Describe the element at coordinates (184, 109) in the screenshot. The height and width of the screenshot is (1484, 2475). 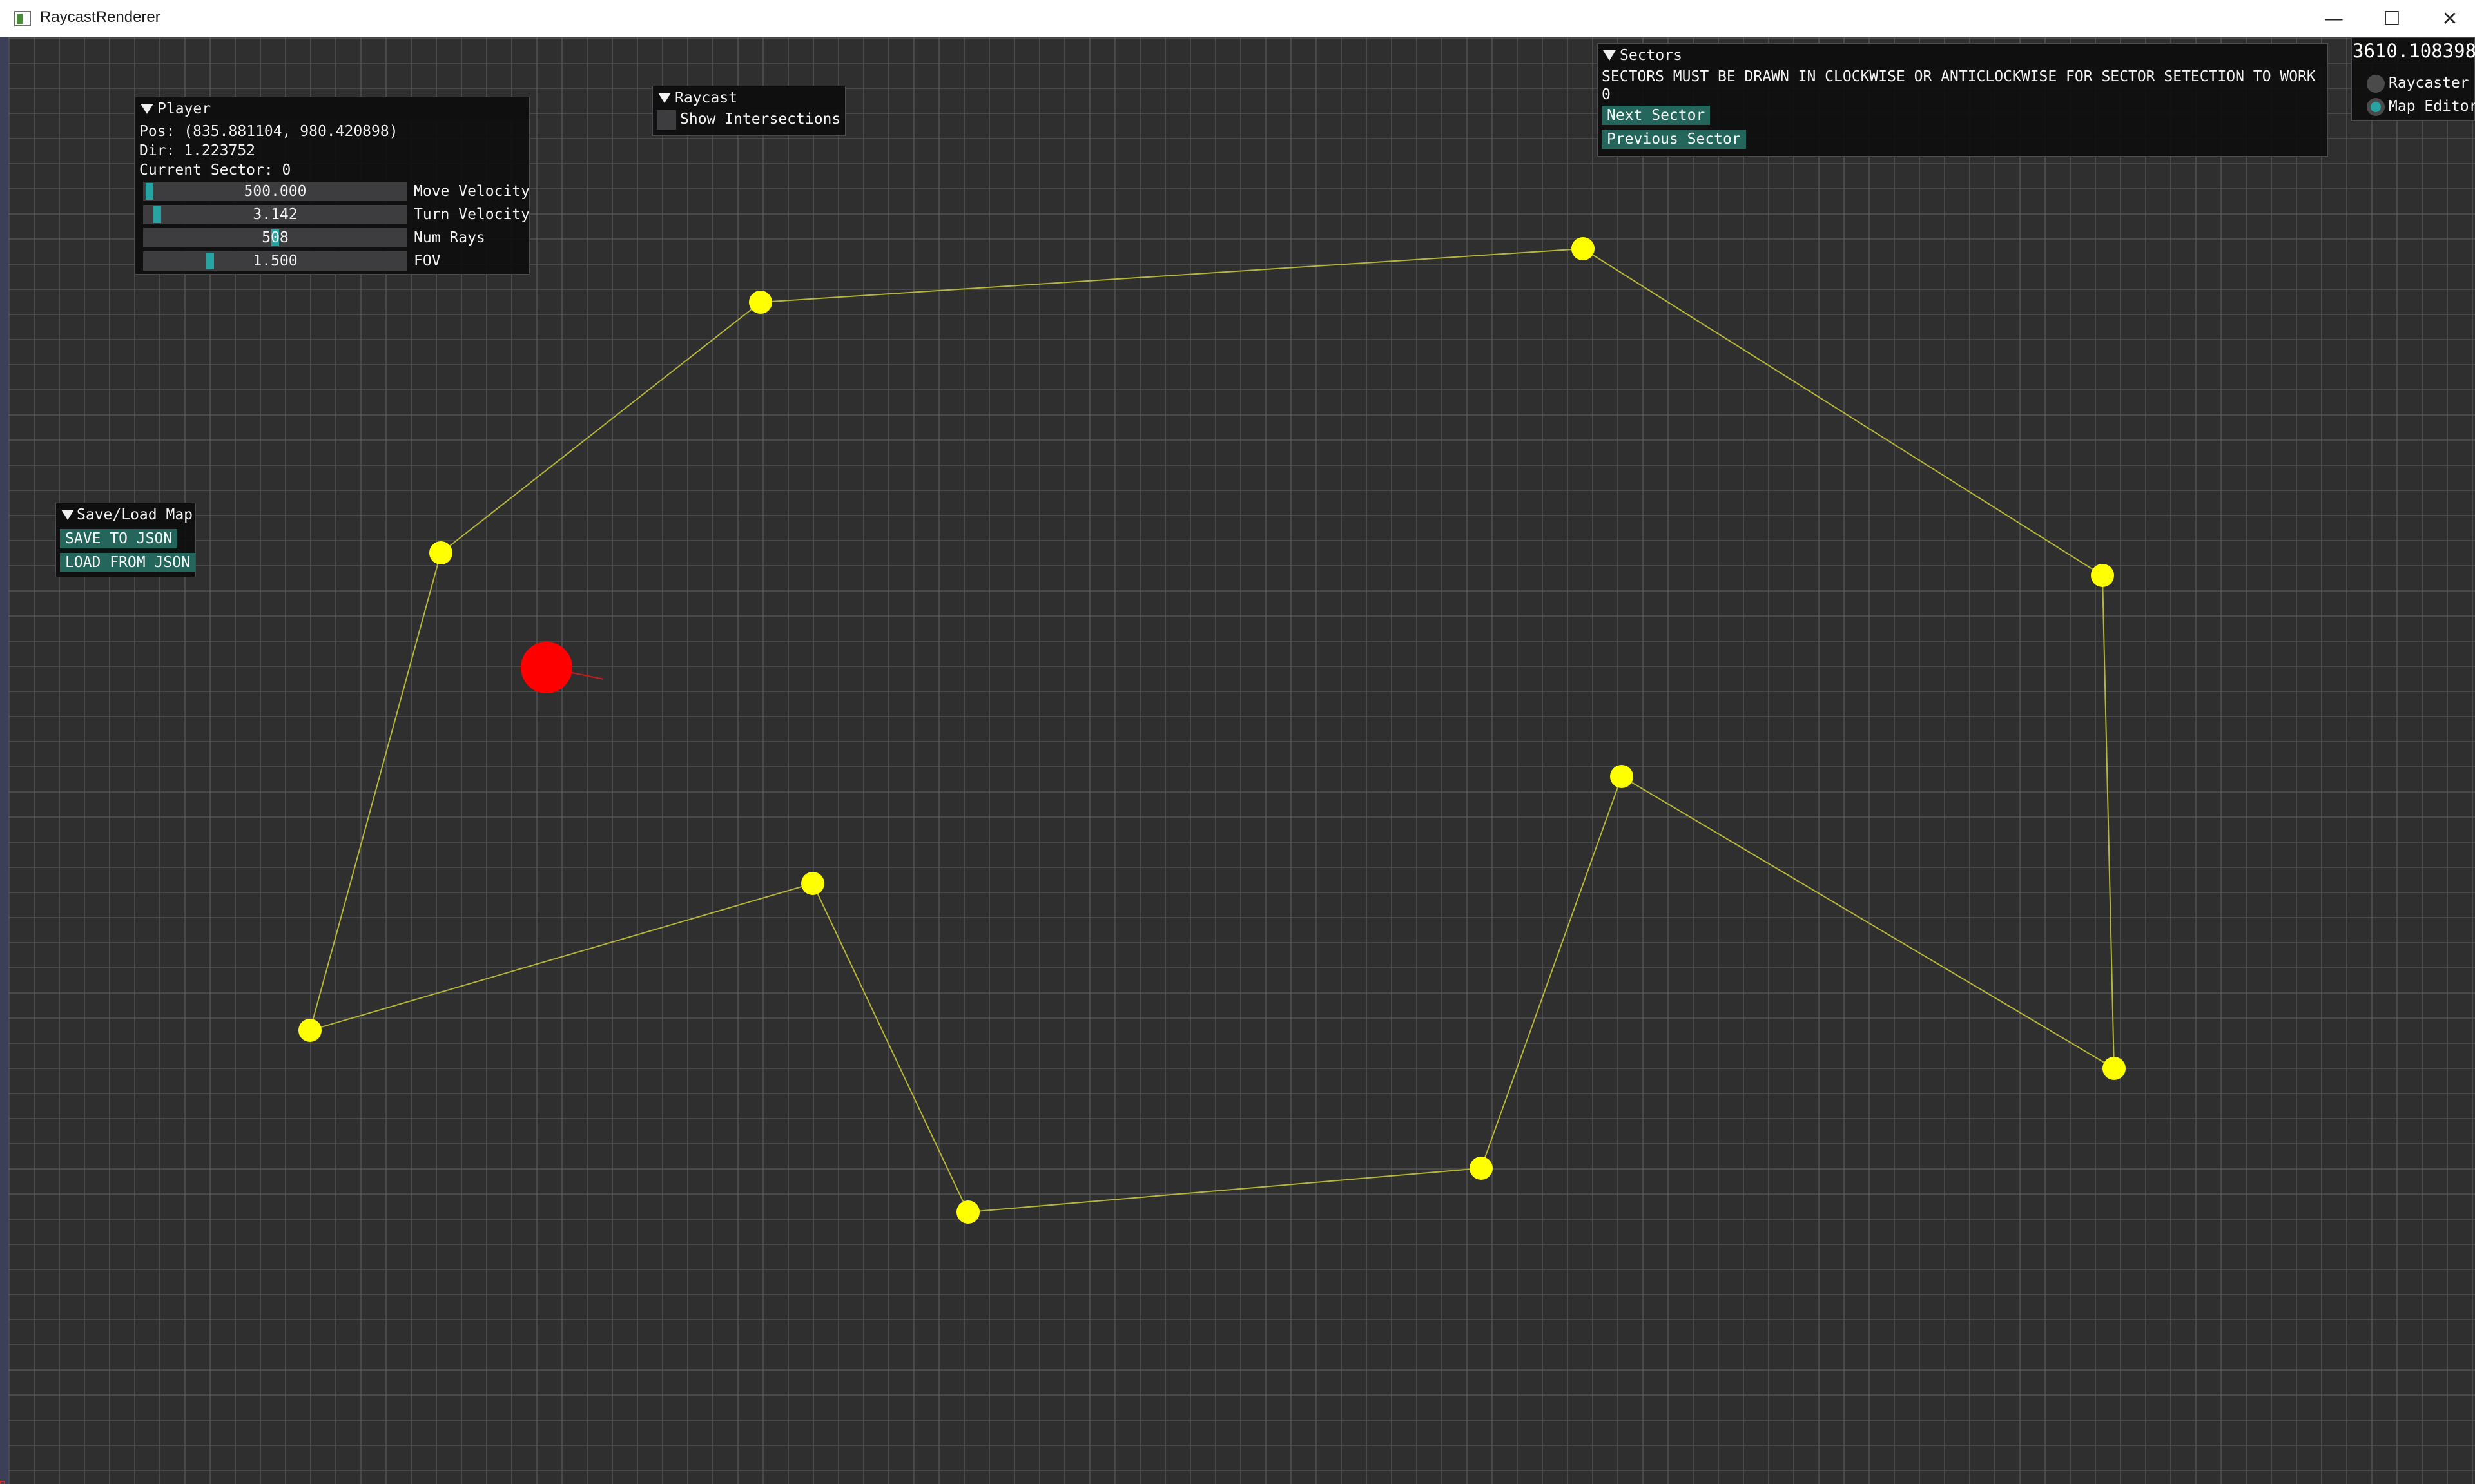
I see `player-panel-title: Player` at that location.